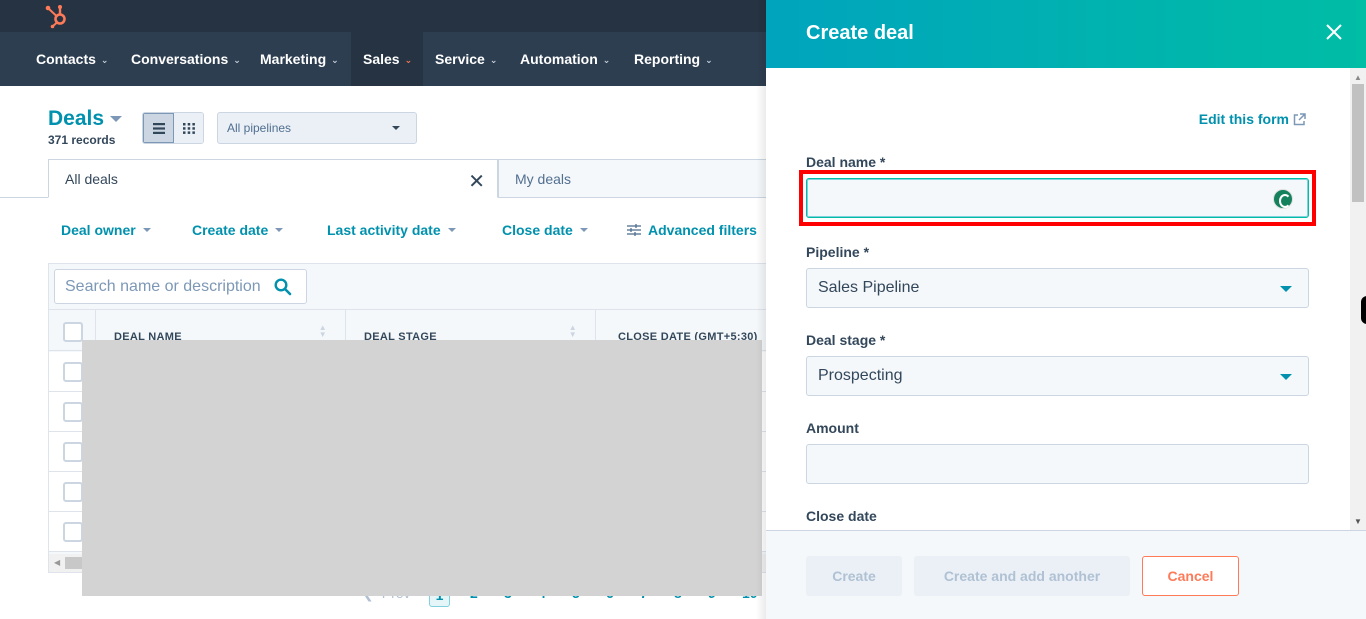  I want to click on nav-item-sales: Sales ⌄, so click(387, 59).